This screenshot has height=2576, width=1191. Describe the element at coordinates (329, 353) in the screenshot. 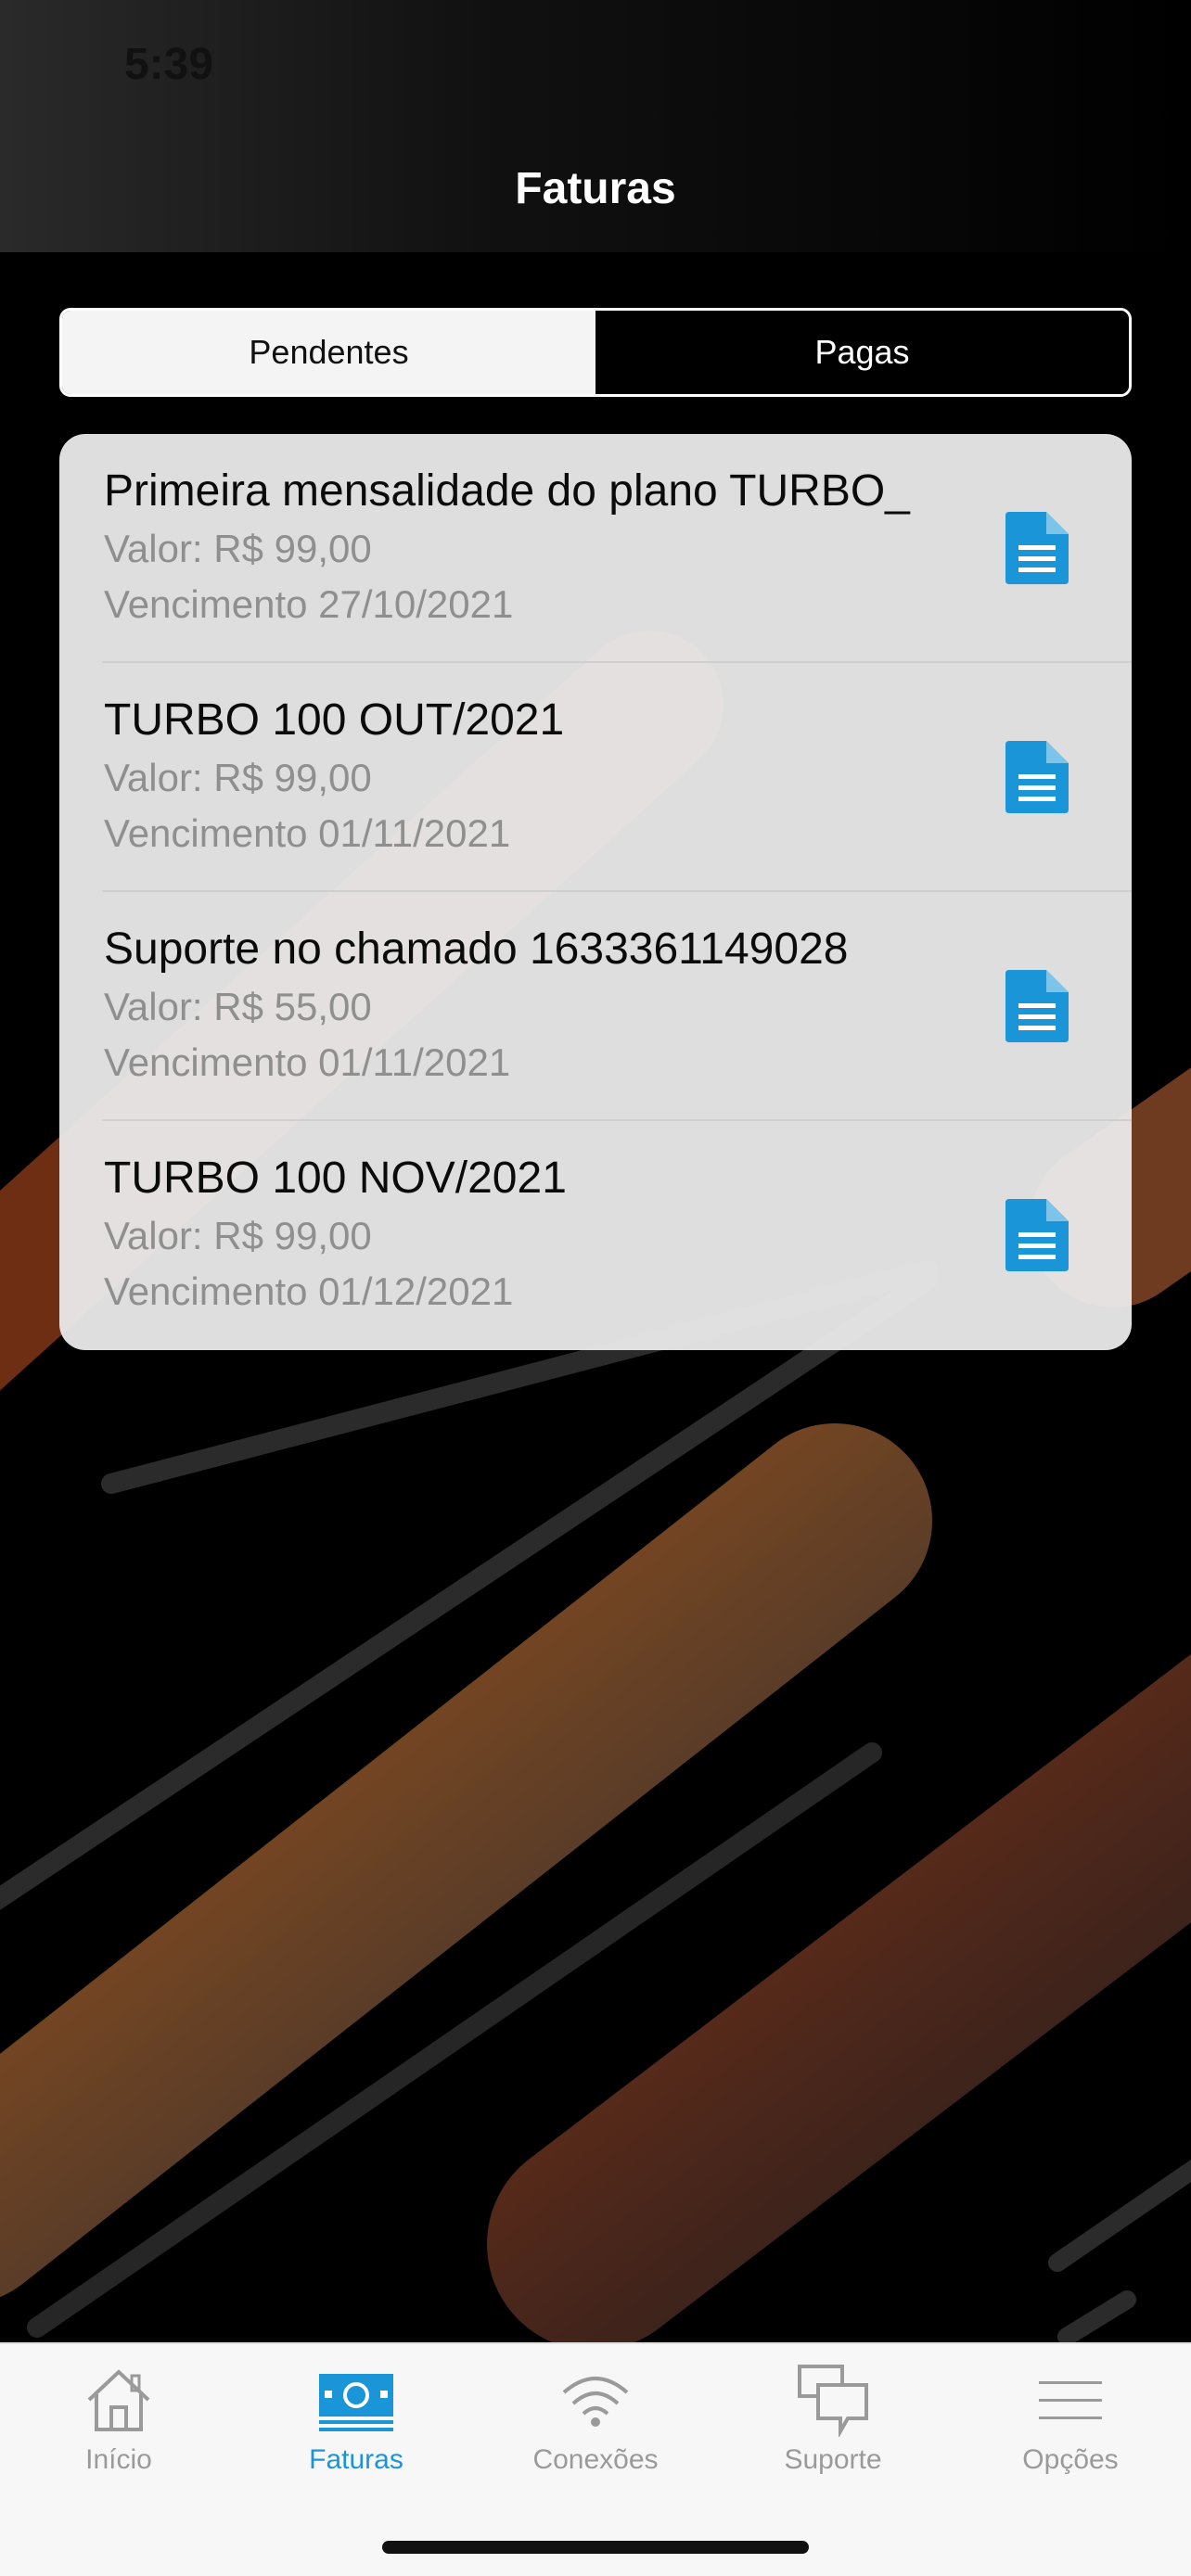

I see `segment-pendentes: Pendentes` at that location.